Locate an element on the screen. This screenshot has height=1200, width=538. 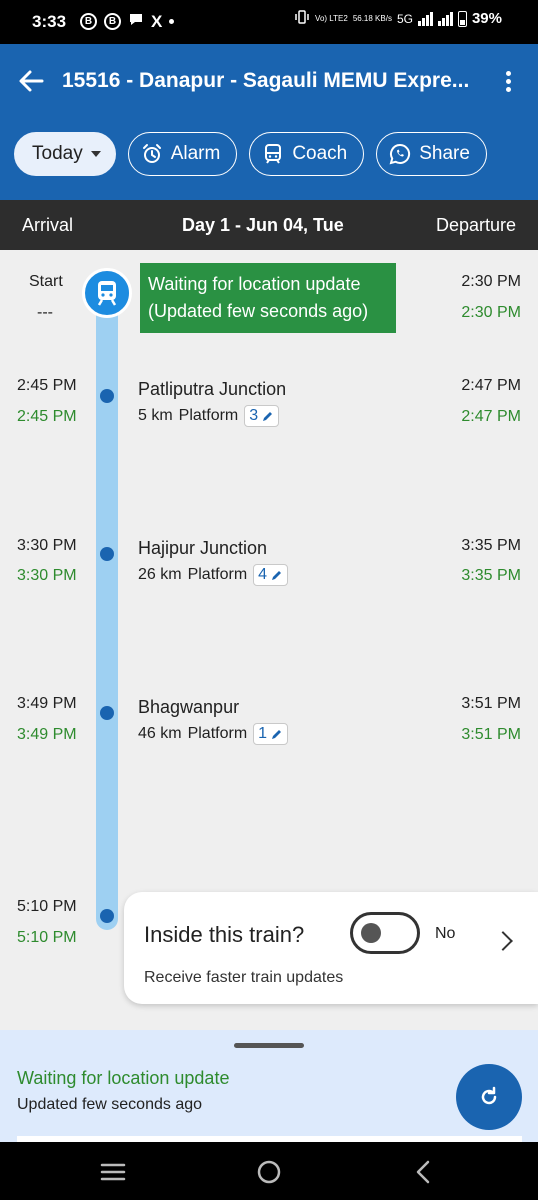
arrival-actual: 3:30 PM is located at coordinates (47, 575).